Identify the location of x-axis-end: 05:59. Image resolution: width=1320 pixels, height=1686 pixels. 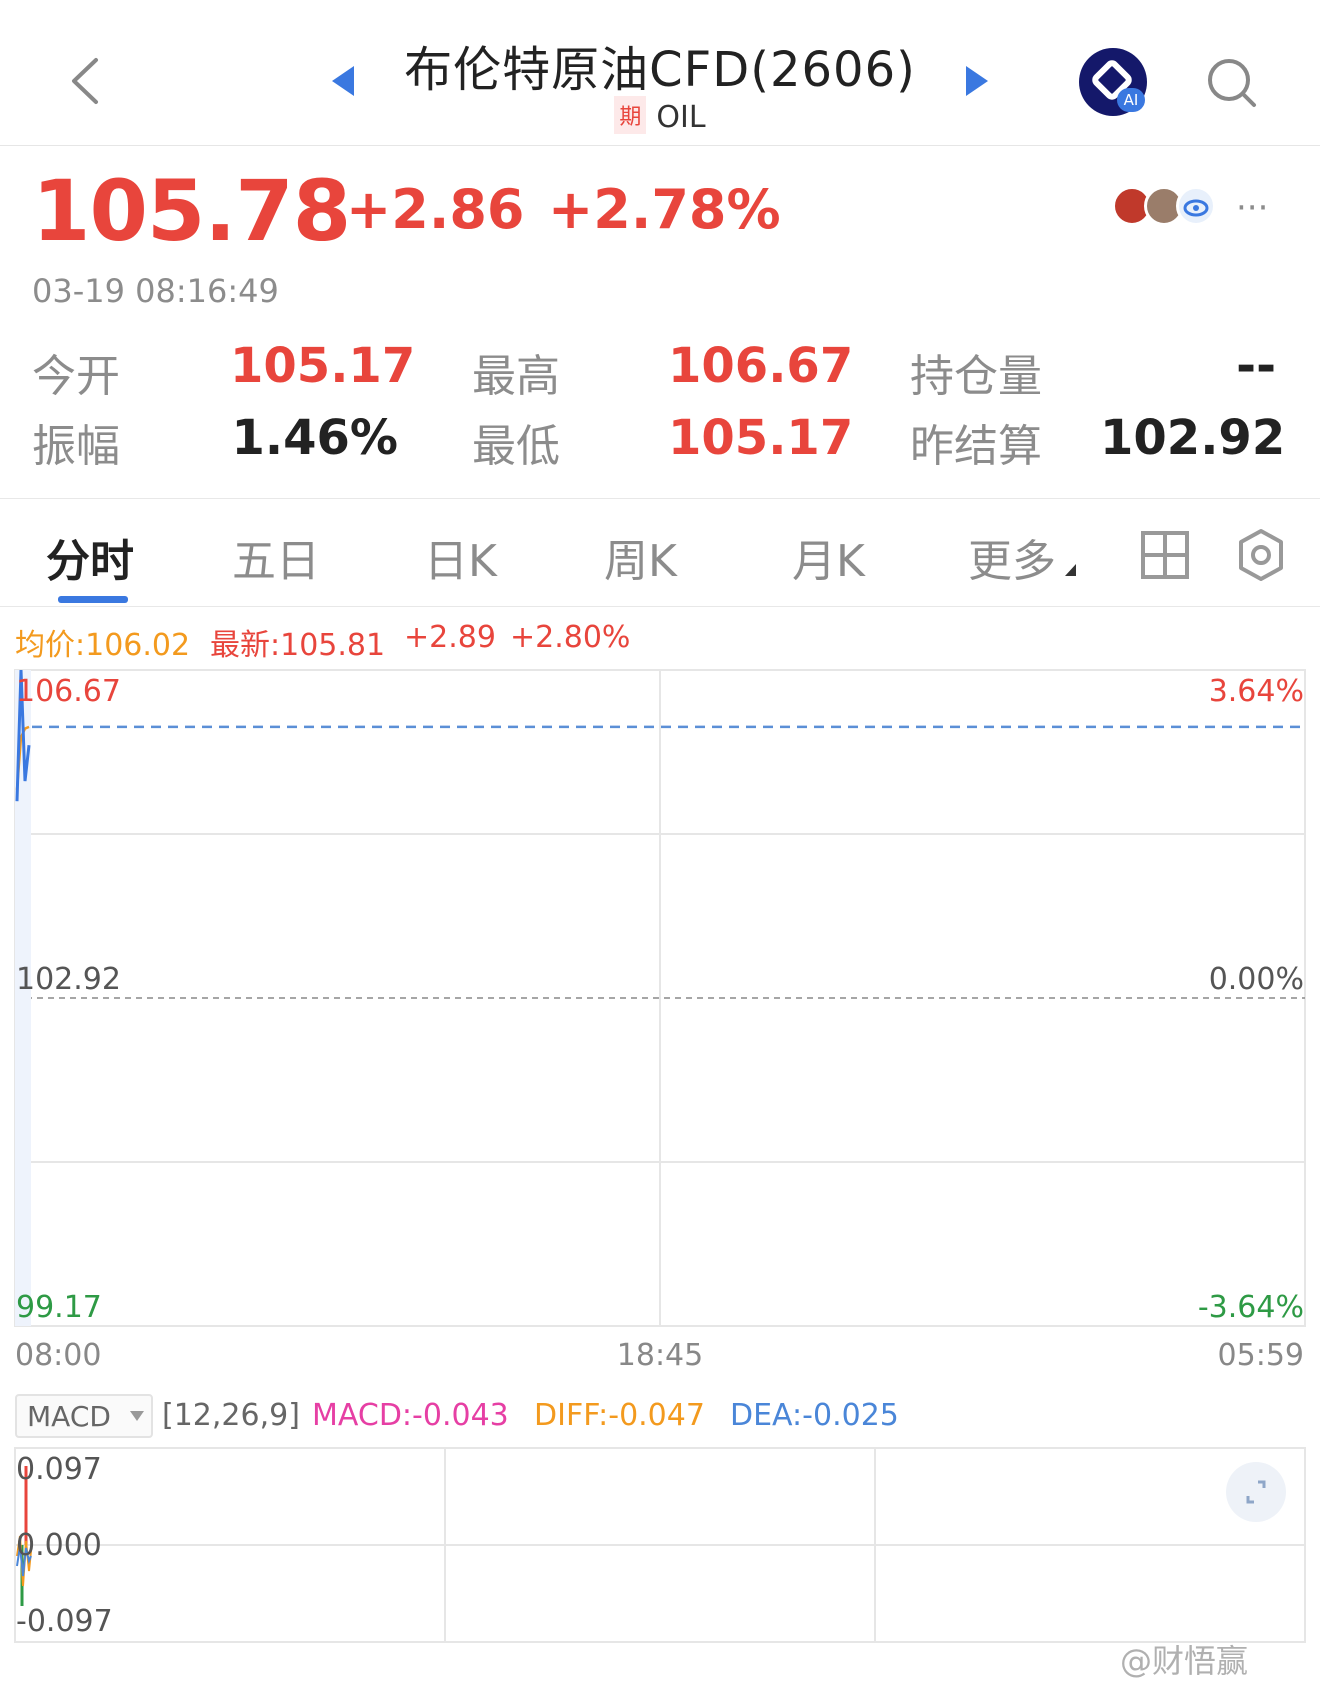
(1260, 1355).